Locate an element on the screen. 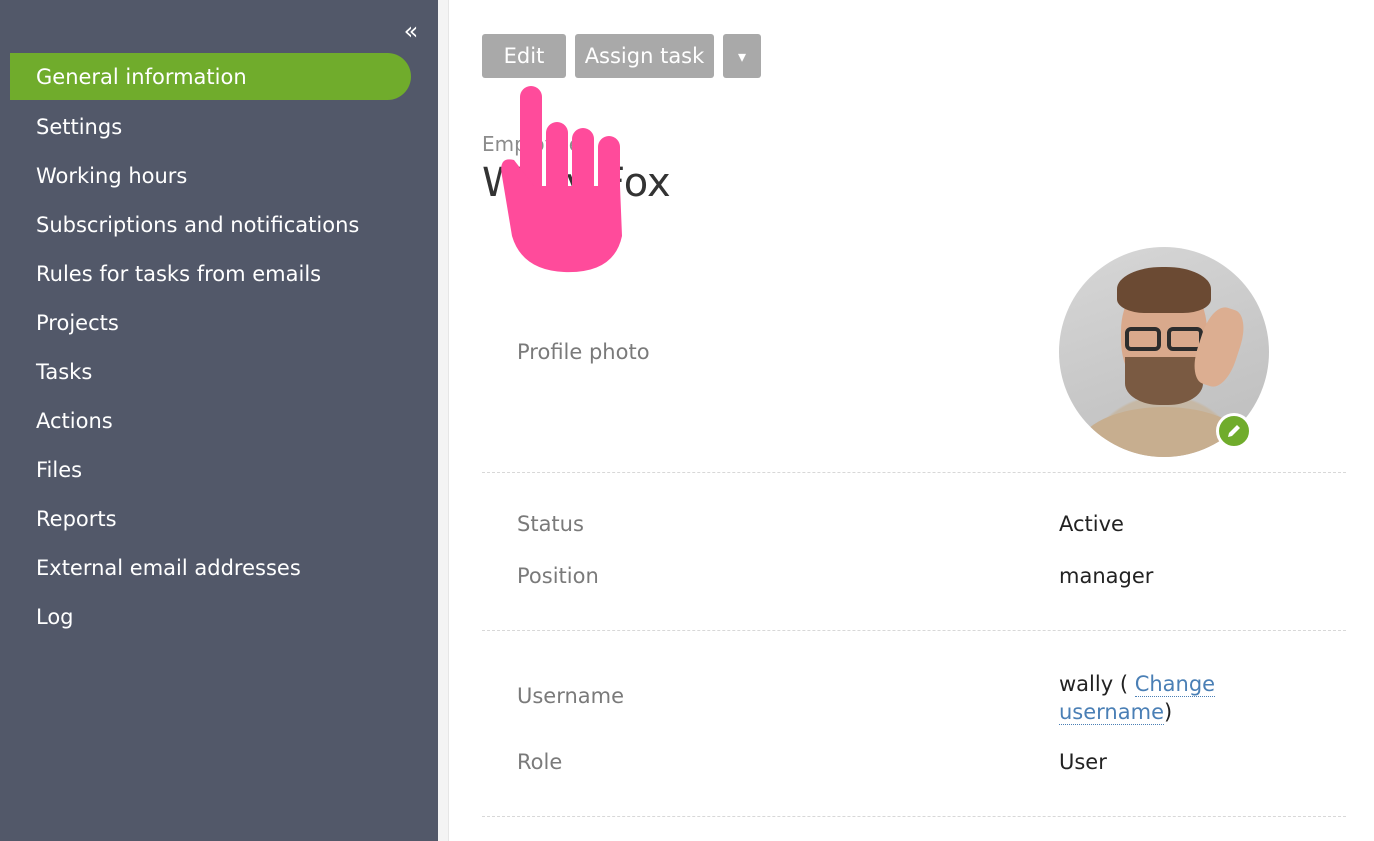 The width and height of the screenshot is (1374, 841). sidebar-item-projects: Projects is located at coordinates (210, 322).